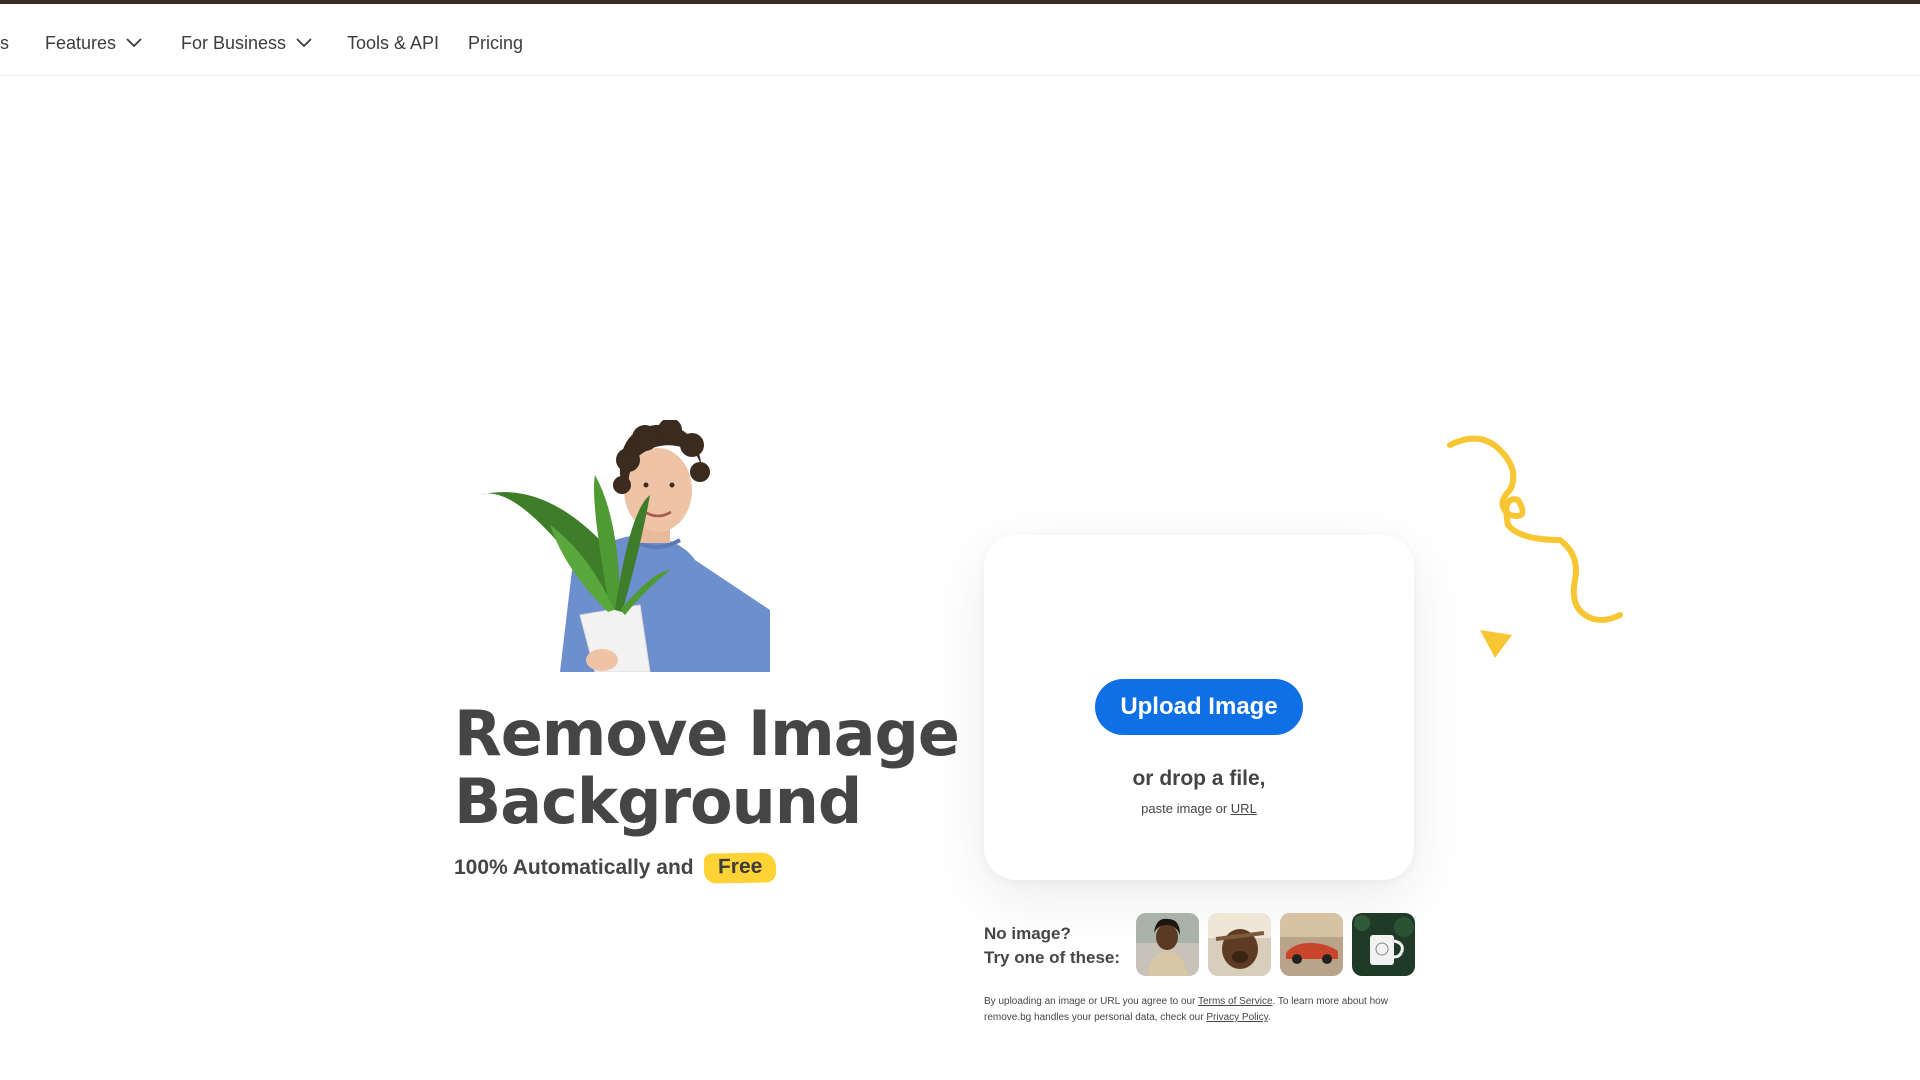 This screenshot has width=1920, height=1080. I want to click on hero-subtitle-text: 100% Automatically and, so click(574, 867).